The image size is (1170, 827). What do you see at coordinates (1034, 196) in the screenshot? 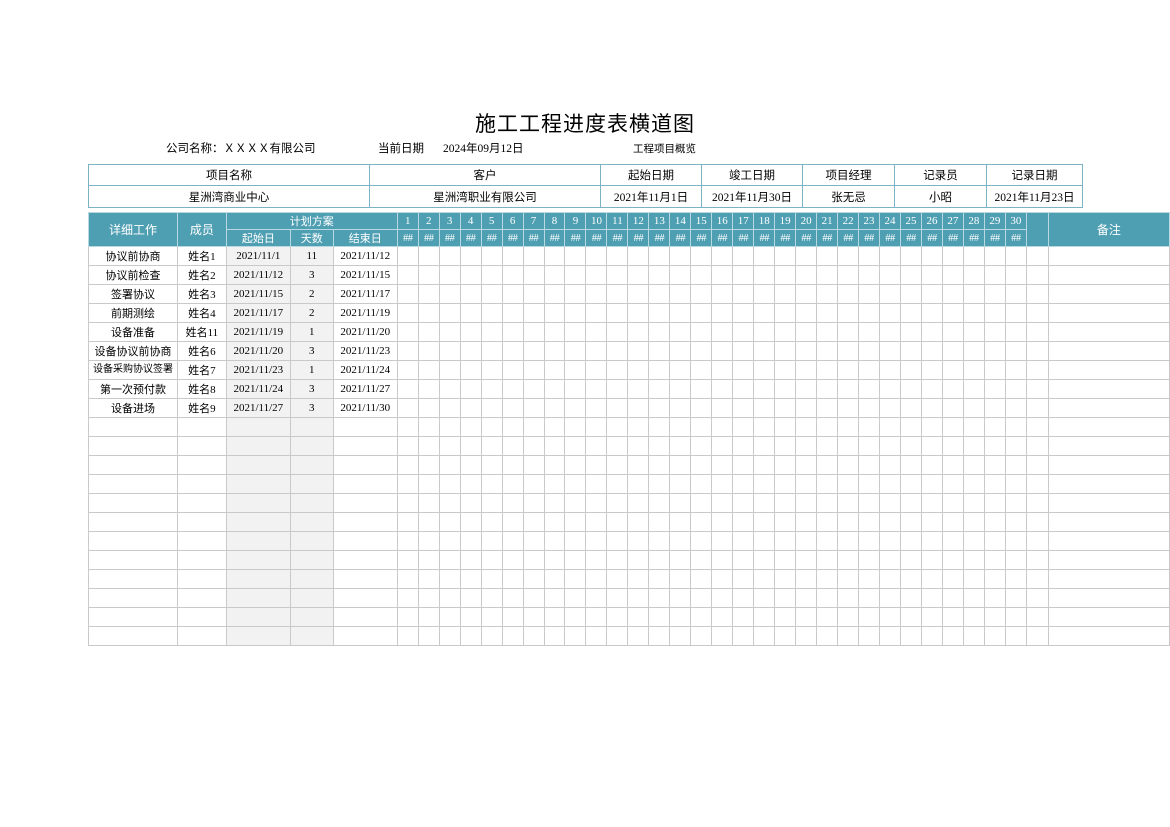
I see `info-value-record-date: 2021年11月23日` at bounding box center [1034, 196].